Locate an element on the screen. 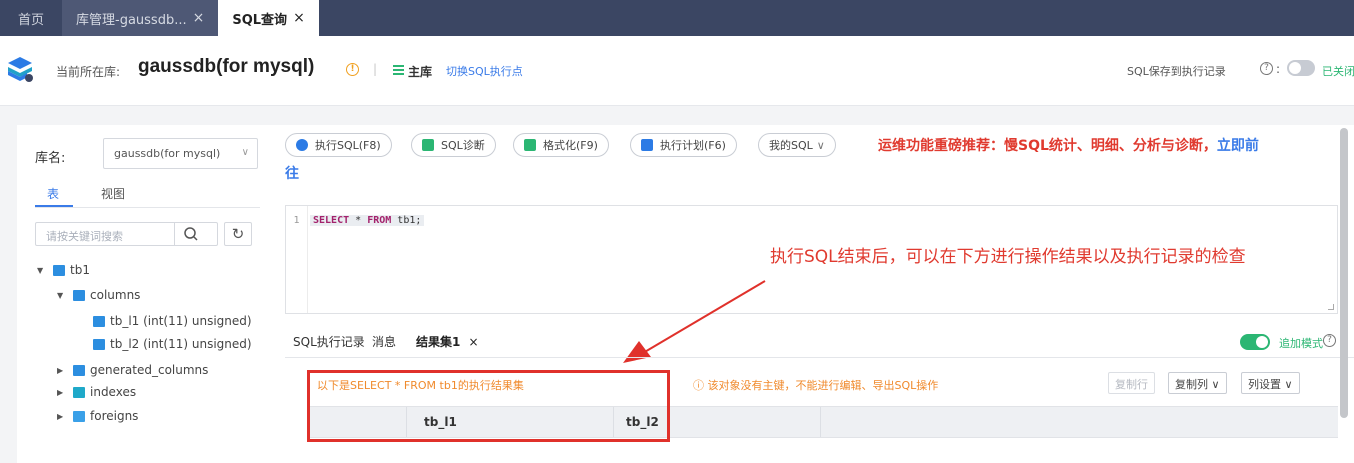  refresh-button: ↻ is located at coordinates (238, 234).